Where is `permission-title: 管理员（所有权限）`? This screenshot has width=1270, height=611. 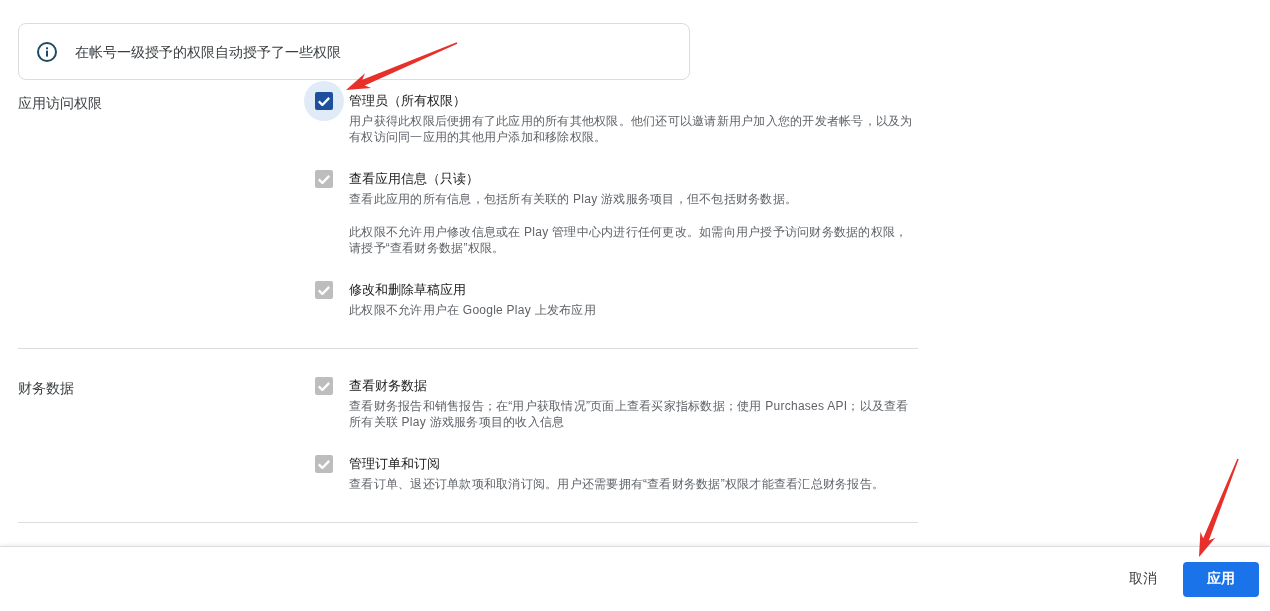 permission-title: 管理员（所有权限） is located at coordinates (407, 101).